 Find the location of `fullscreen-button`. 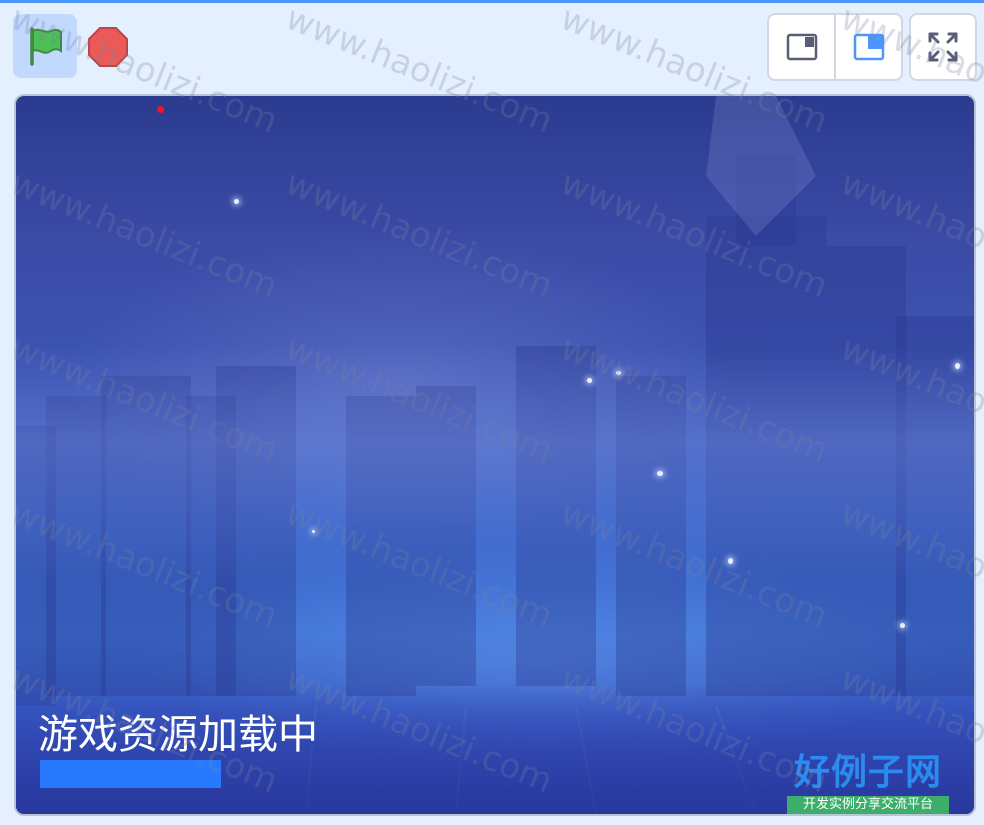

fullscreen-button is located at coordinates (943, 47).